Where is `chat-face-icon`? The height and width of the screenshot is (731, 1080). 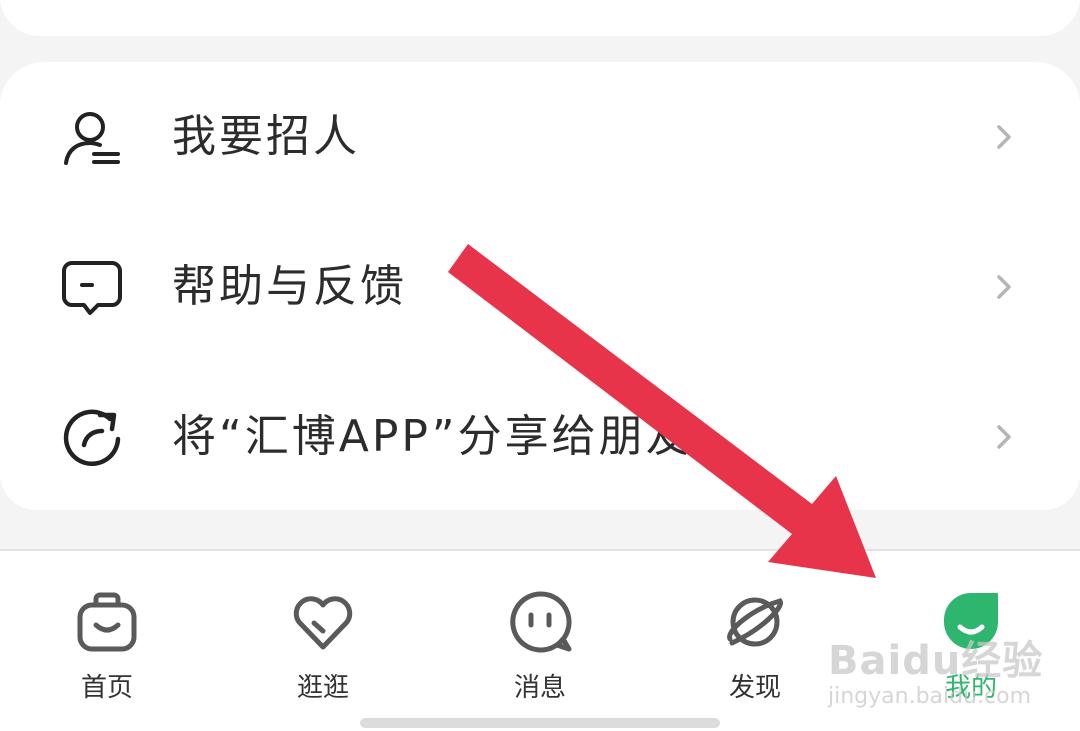 chat-face-icon is located at coordinates (541, 622).